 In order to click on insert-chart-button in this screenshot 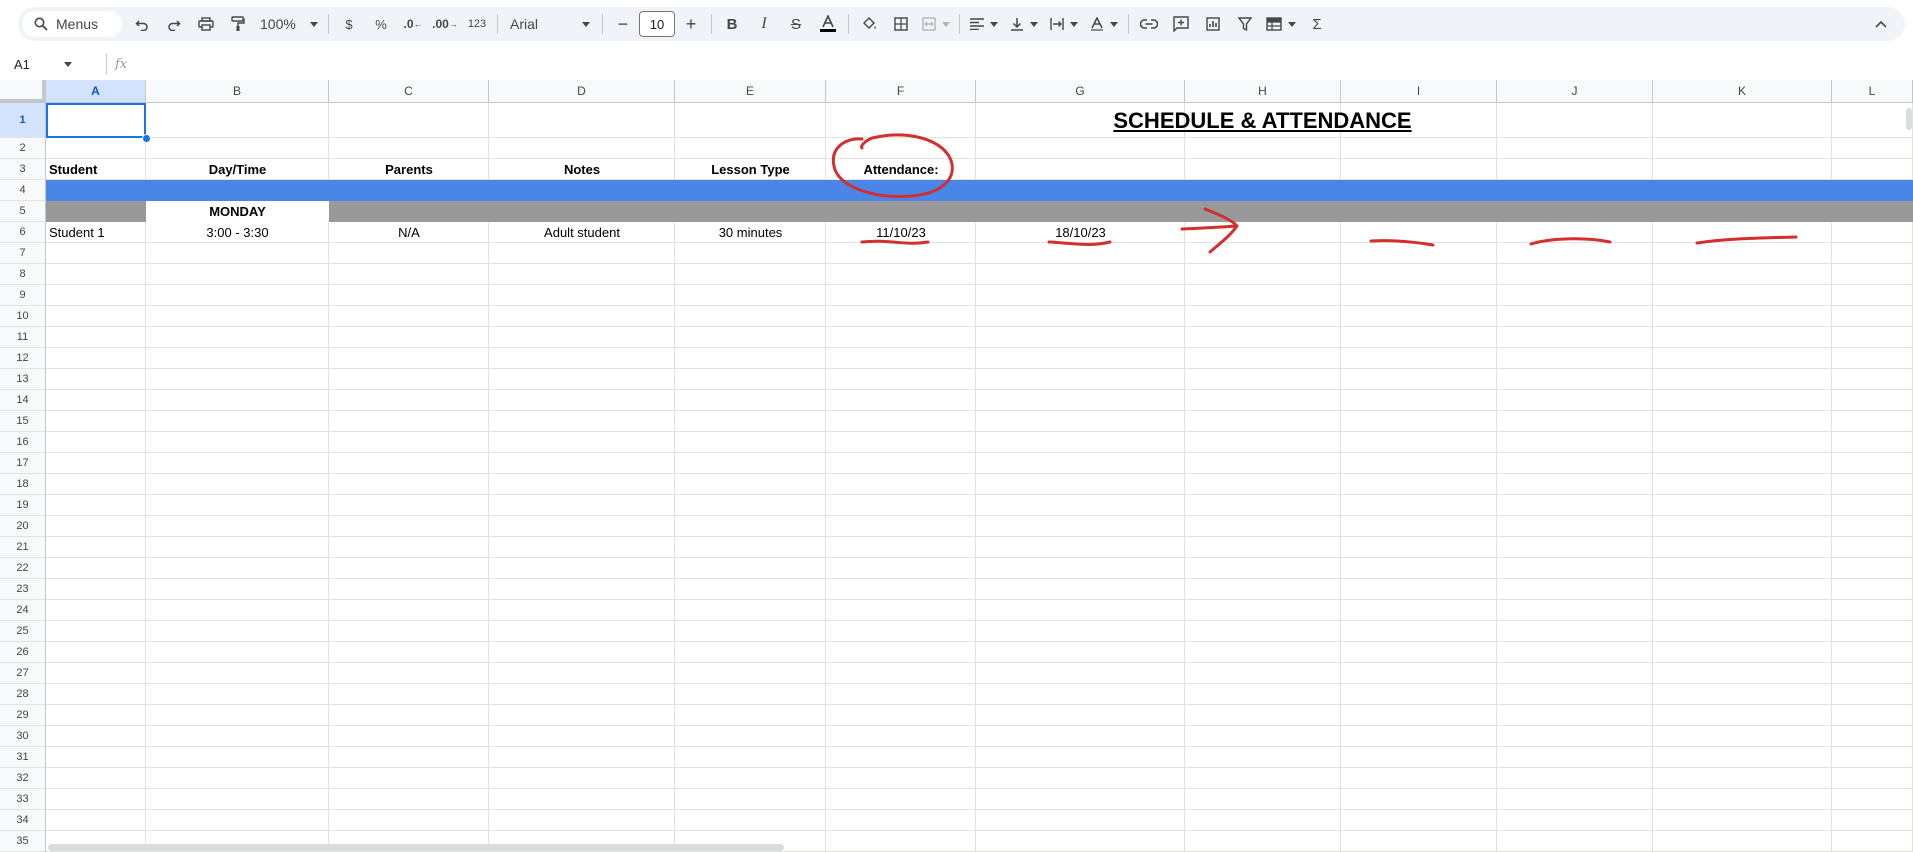, I will do `click(1213, 24)`.